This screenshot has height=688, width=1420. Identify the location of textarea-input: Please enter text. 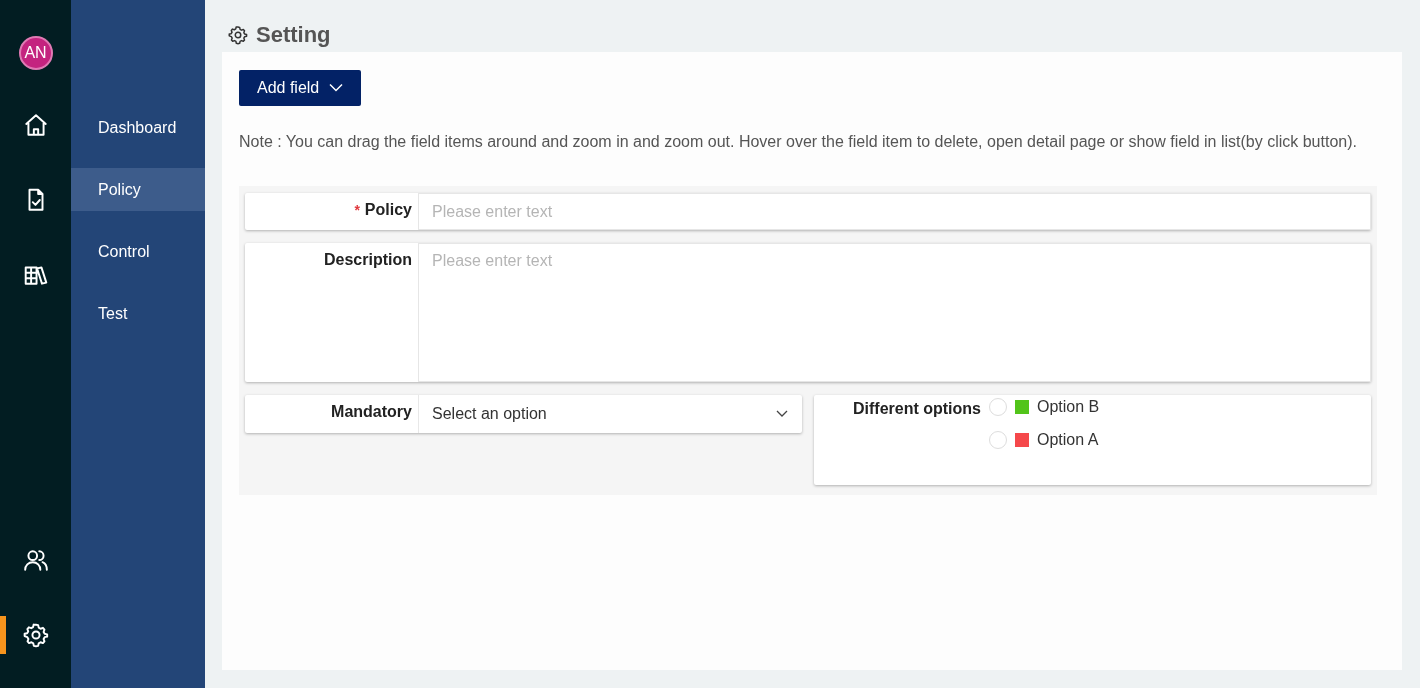
(894, 312).